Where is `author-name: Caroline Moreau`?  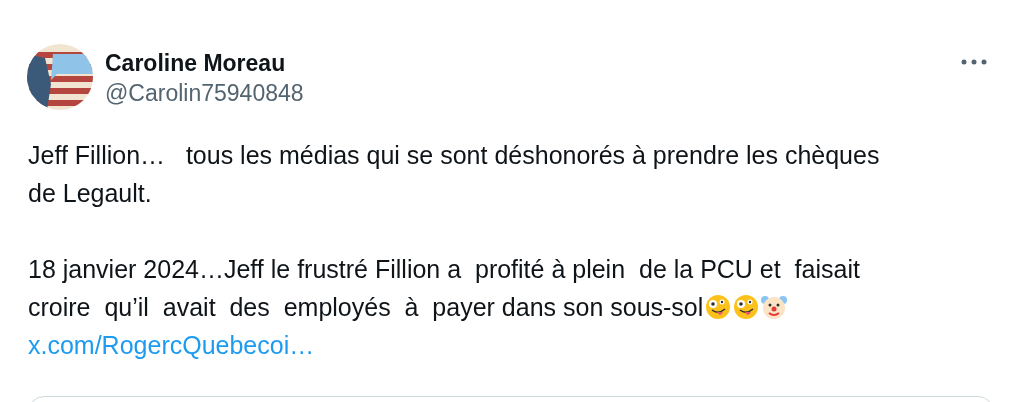
author-name: Caroline Moreau is located at coordinates (204, 63).